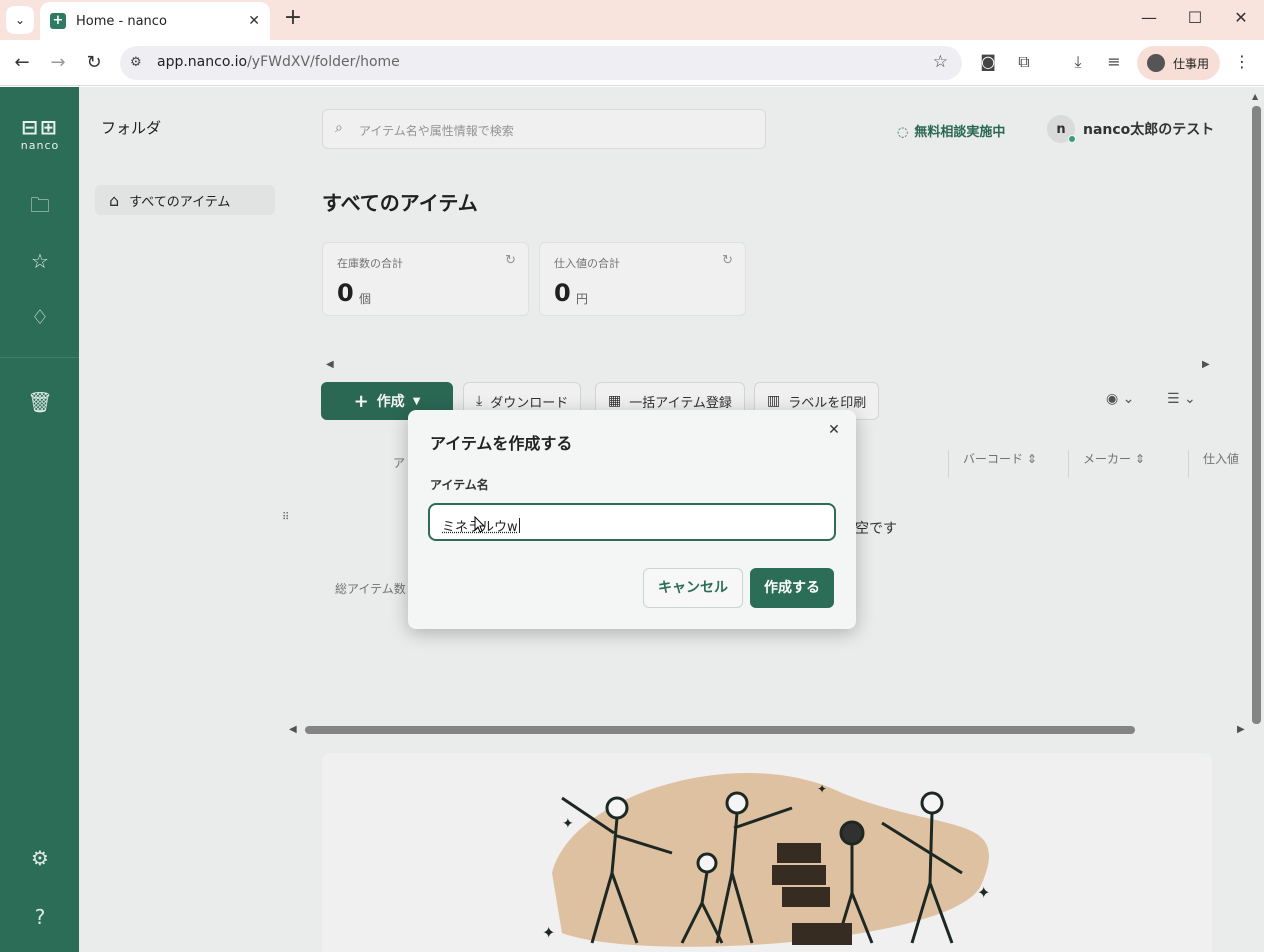  What do you see at coordinates (40, 127) in the screenshot?
I see `logo-mark-icon: ⊟⊞` at bounding box center [40, 127].